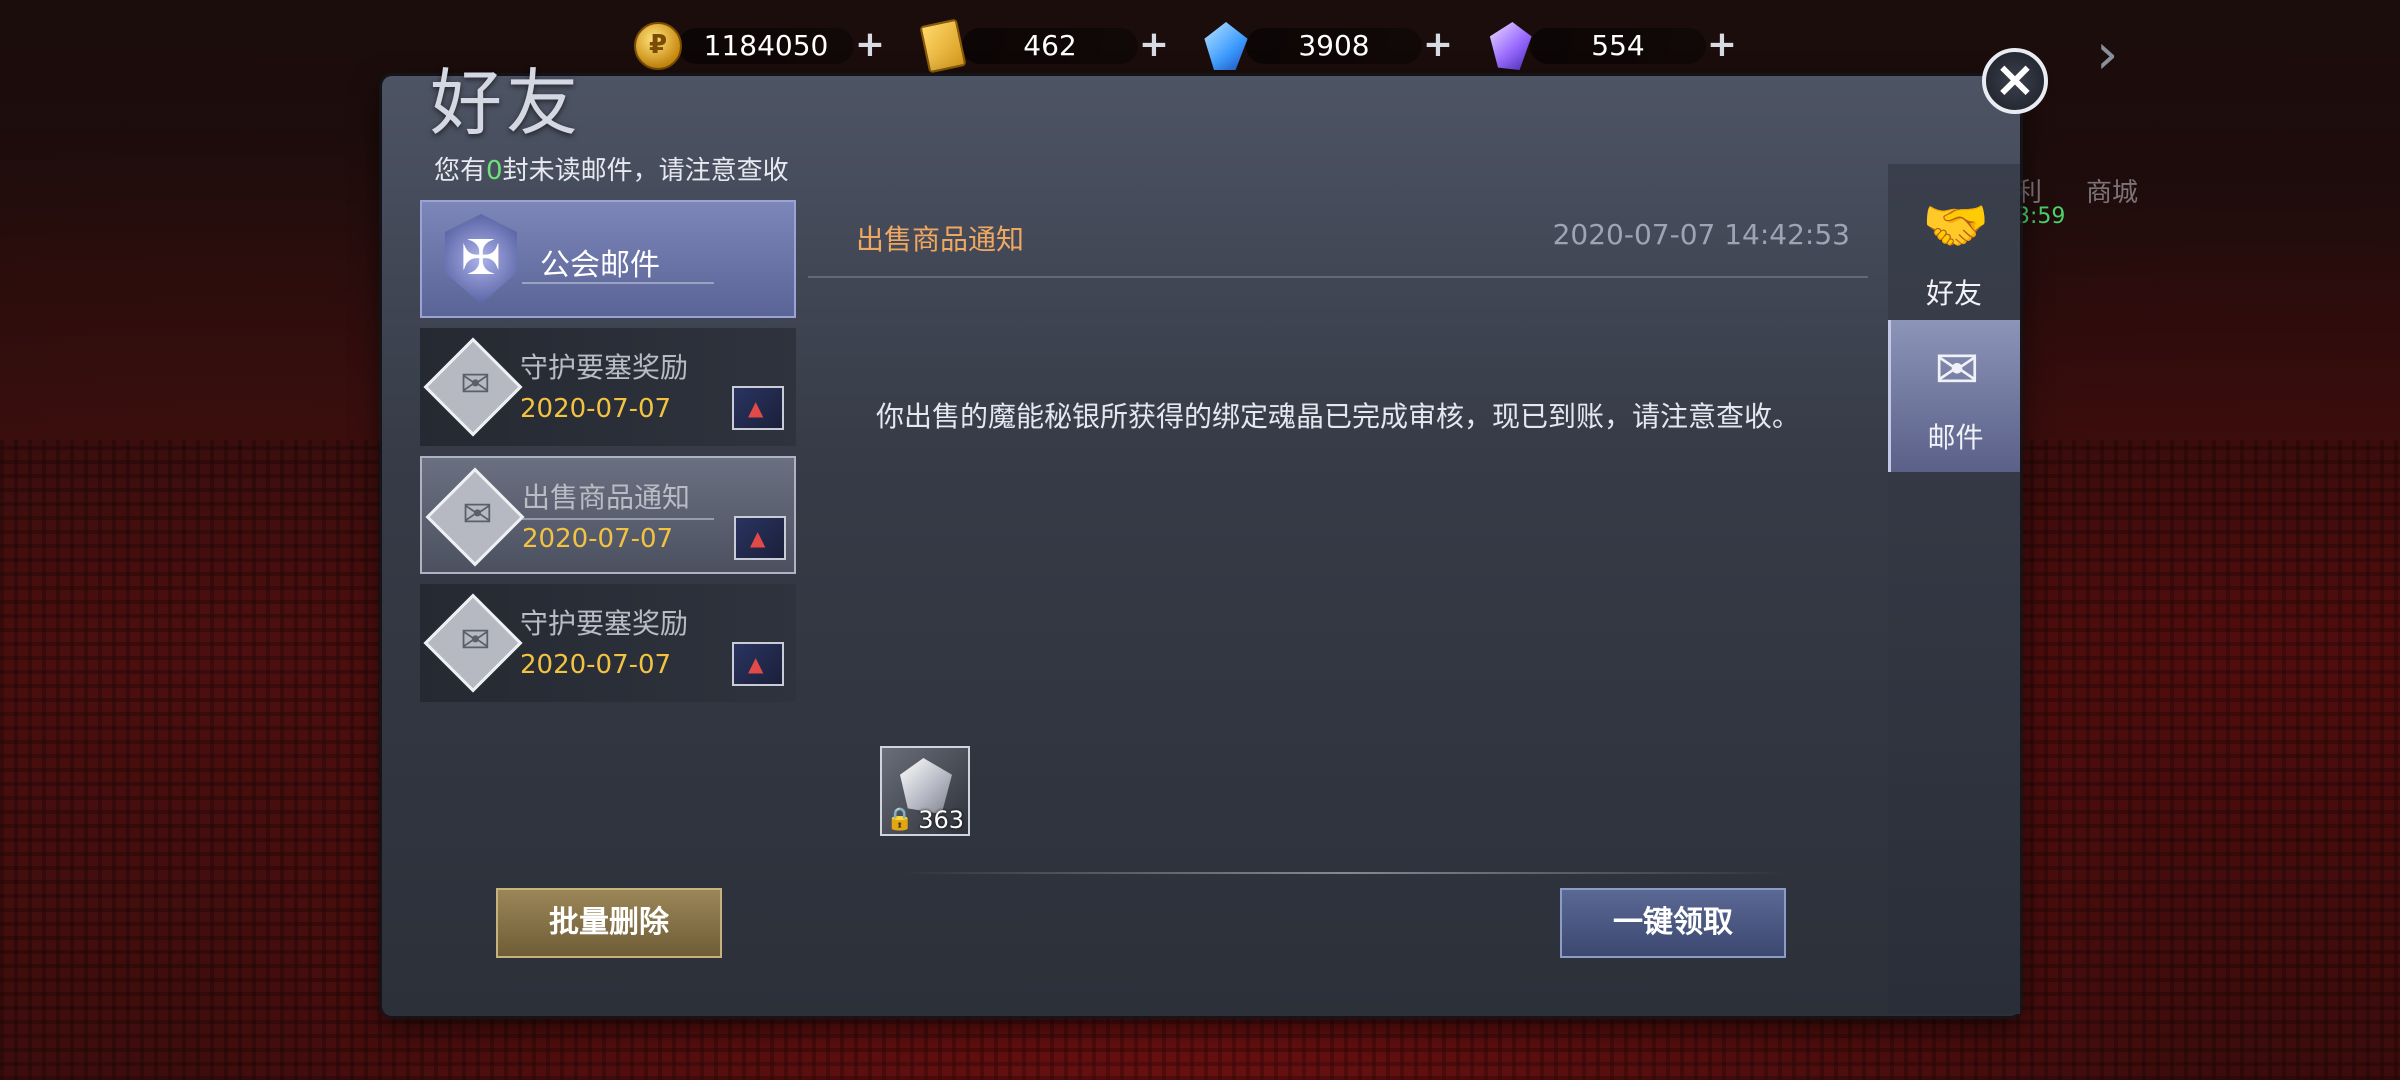 This screenshot has height=1080, width=2400. I want to click on ticket-amount: 462, so click(1050, 46).